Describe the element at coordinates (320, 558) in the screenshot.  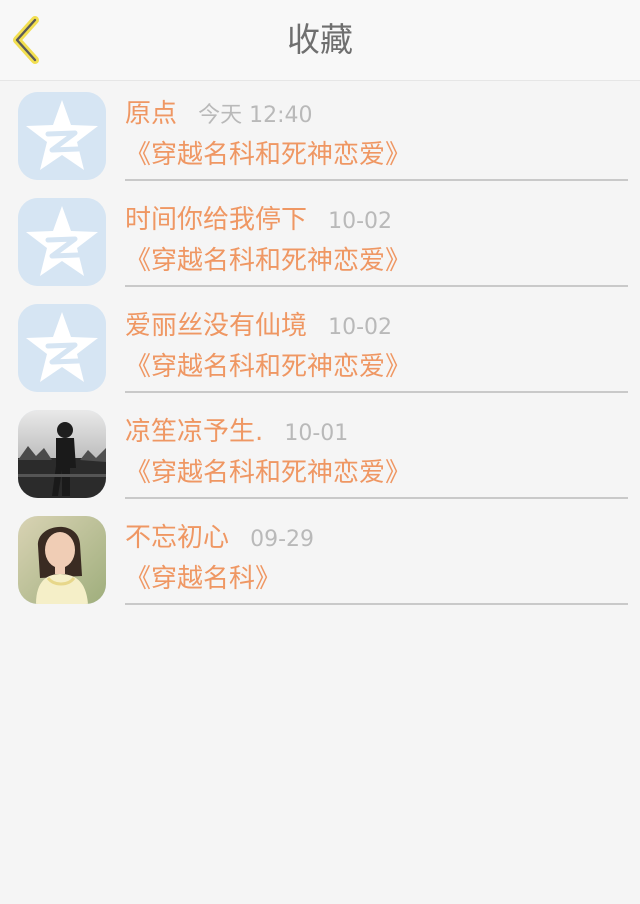
I see `list-item: 不忘初心 09-29 《穿越名科》` at that location.